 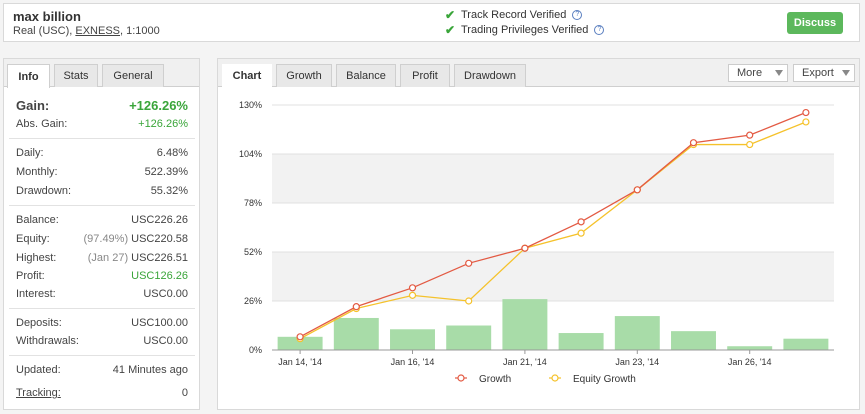 I want to click on y-tick-label: 26%, so click(x=253, y=301).